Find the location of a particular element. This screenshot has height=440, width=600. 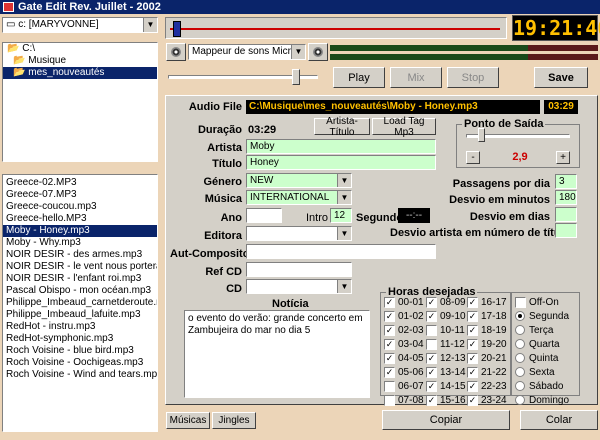

play-button: Play is located at coordinates (359, 77).